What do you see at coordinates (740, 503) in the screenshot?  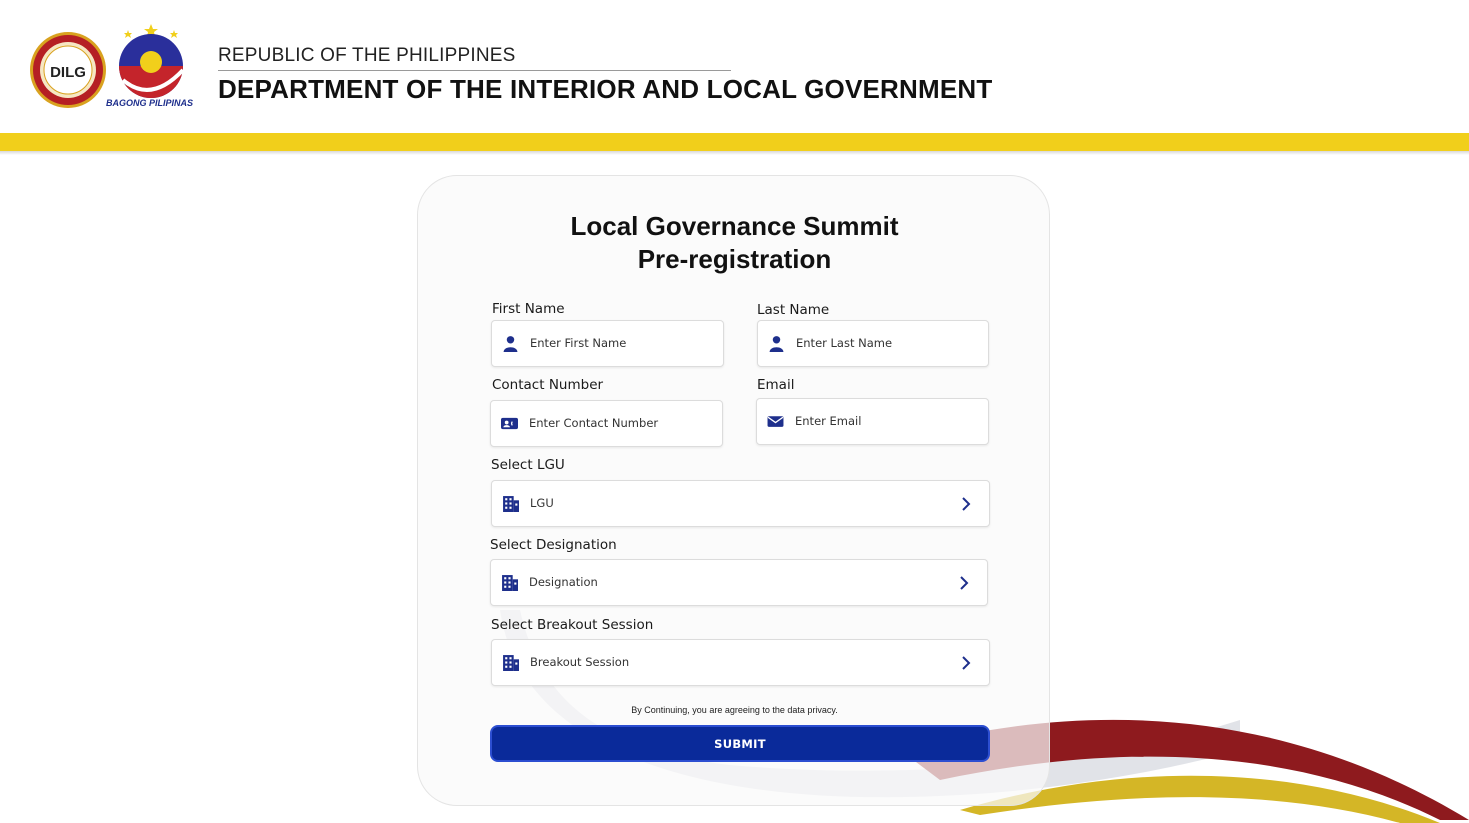 I see `lgu-select: LGU` at bounding box center [740, 503].